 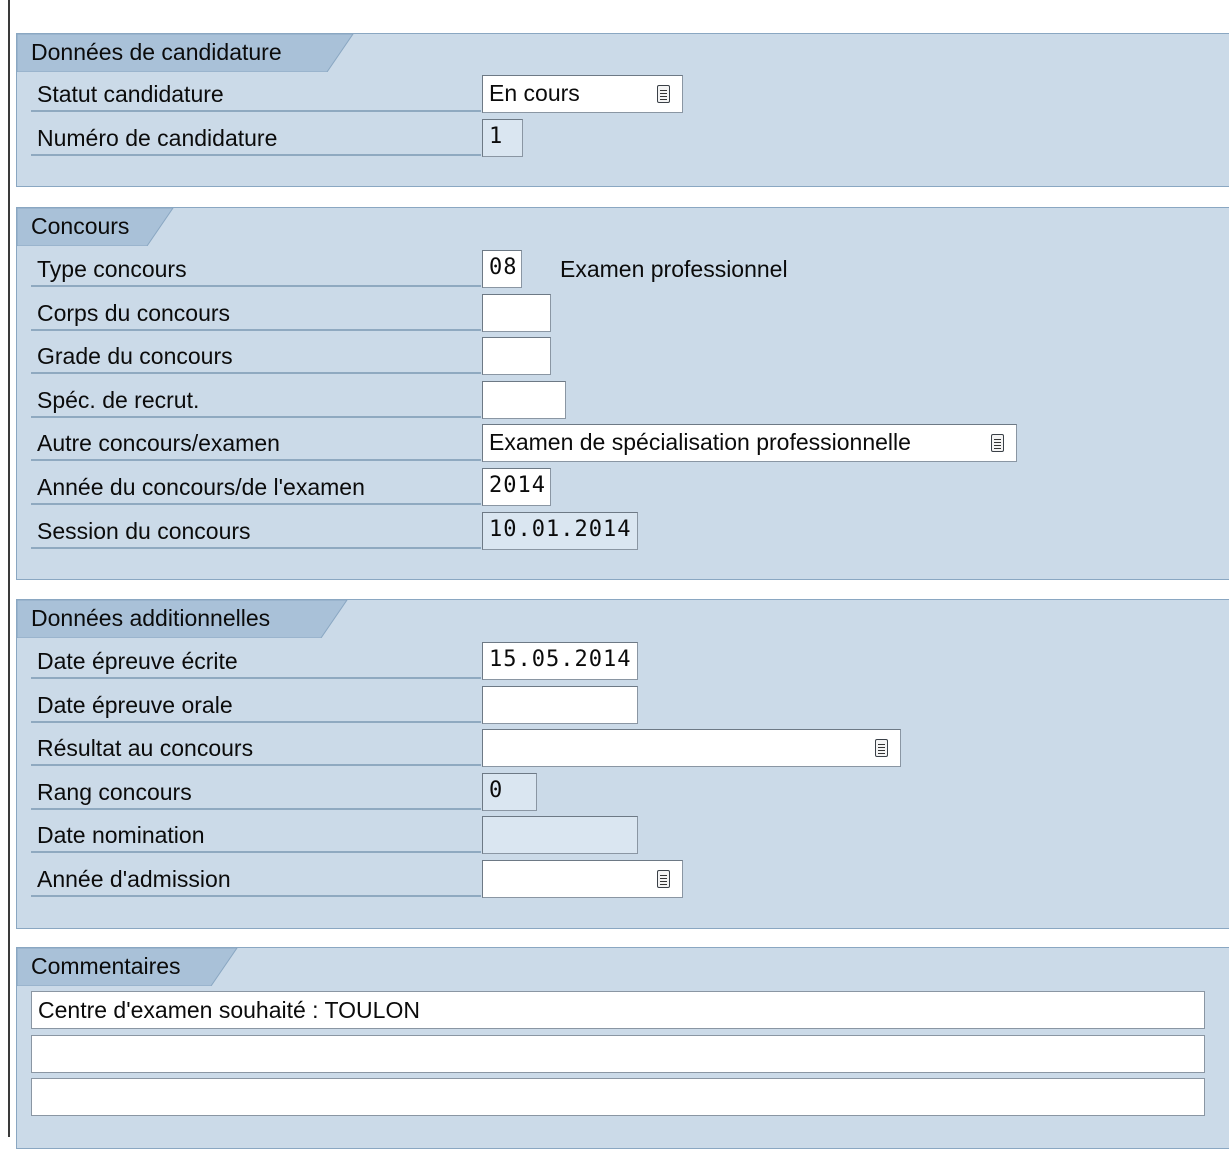 What do you see at coordinates (256, 443) in the screenshot?
I see `label-autre-concours: Autre concours/examen` at bounding box center [256, 443].